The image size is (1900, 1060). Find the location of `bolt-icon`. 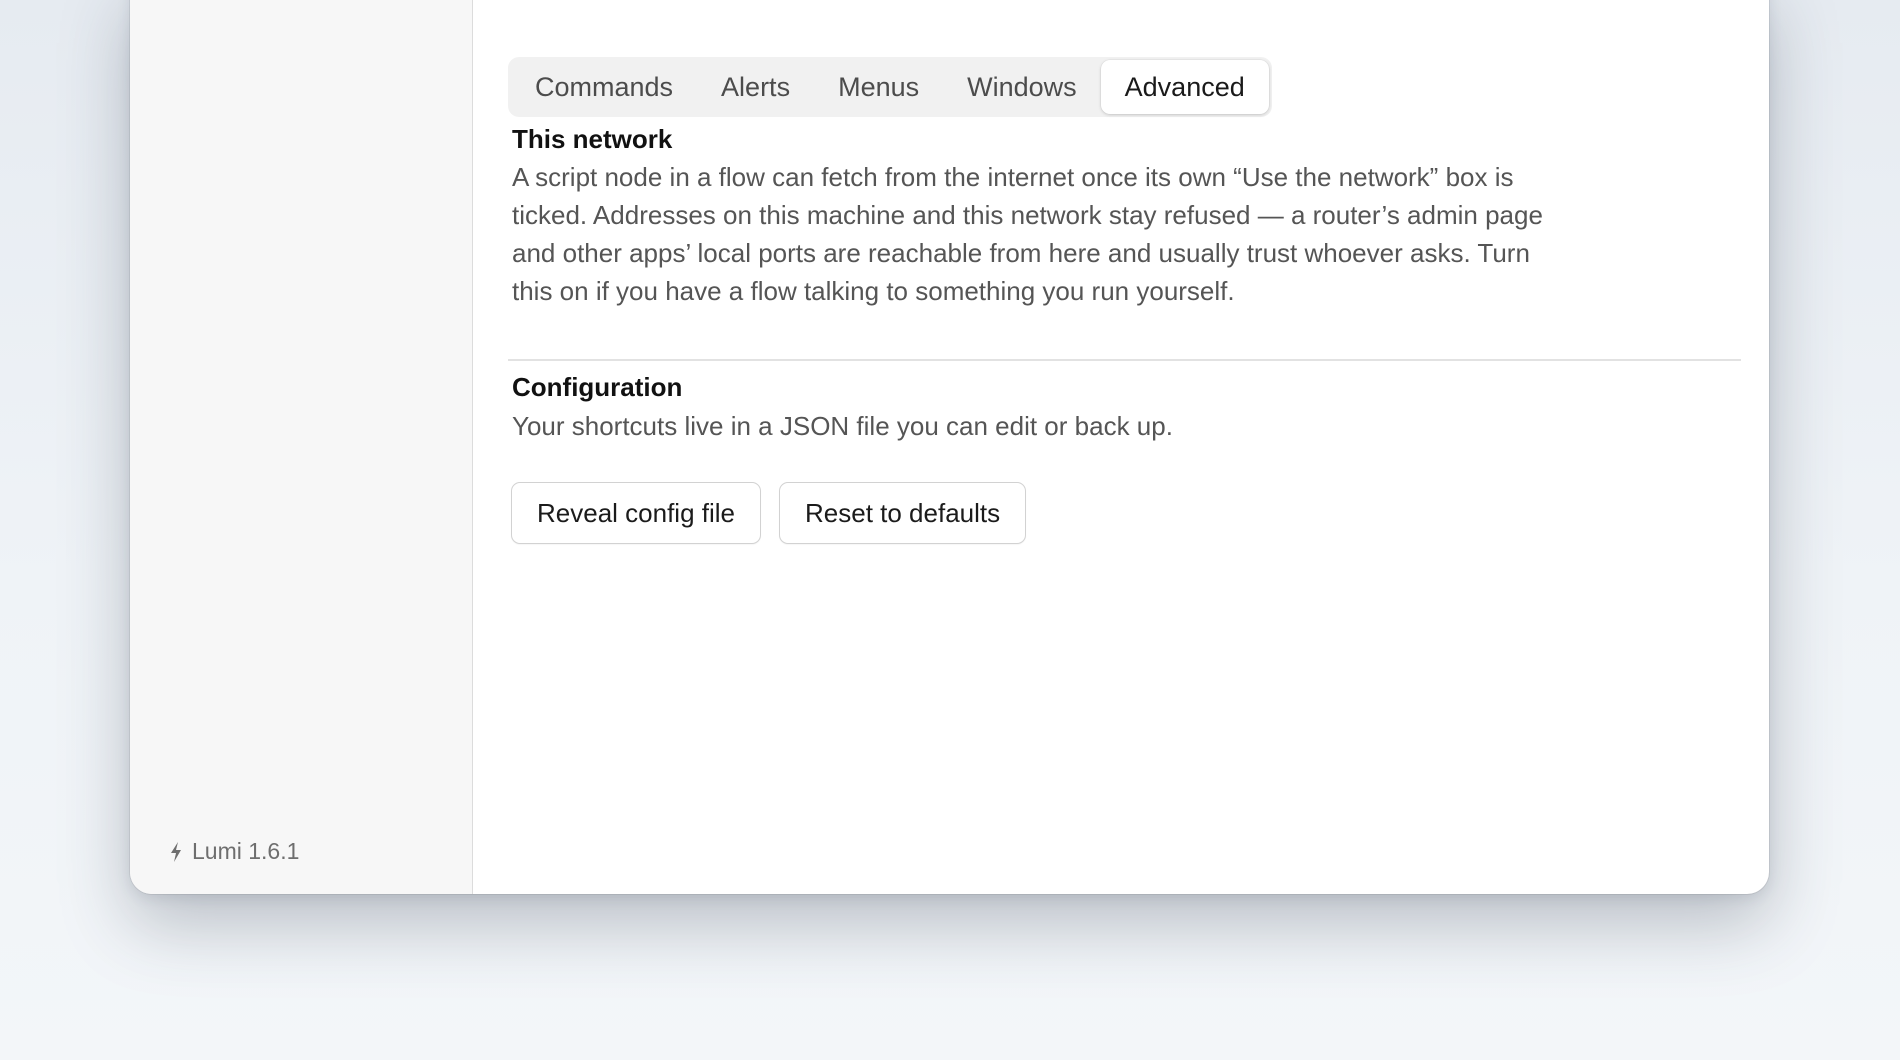

bolt-icon is located at coordinates (176, 852).